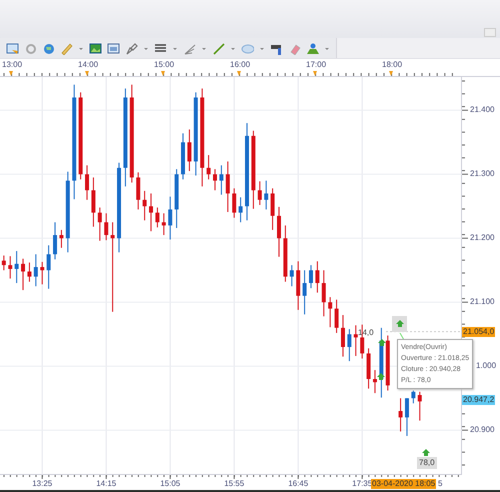  What do you see at coordinates (160, 48) in the screenshot?
I see `lines-icon` at bounding box center [160, 48].